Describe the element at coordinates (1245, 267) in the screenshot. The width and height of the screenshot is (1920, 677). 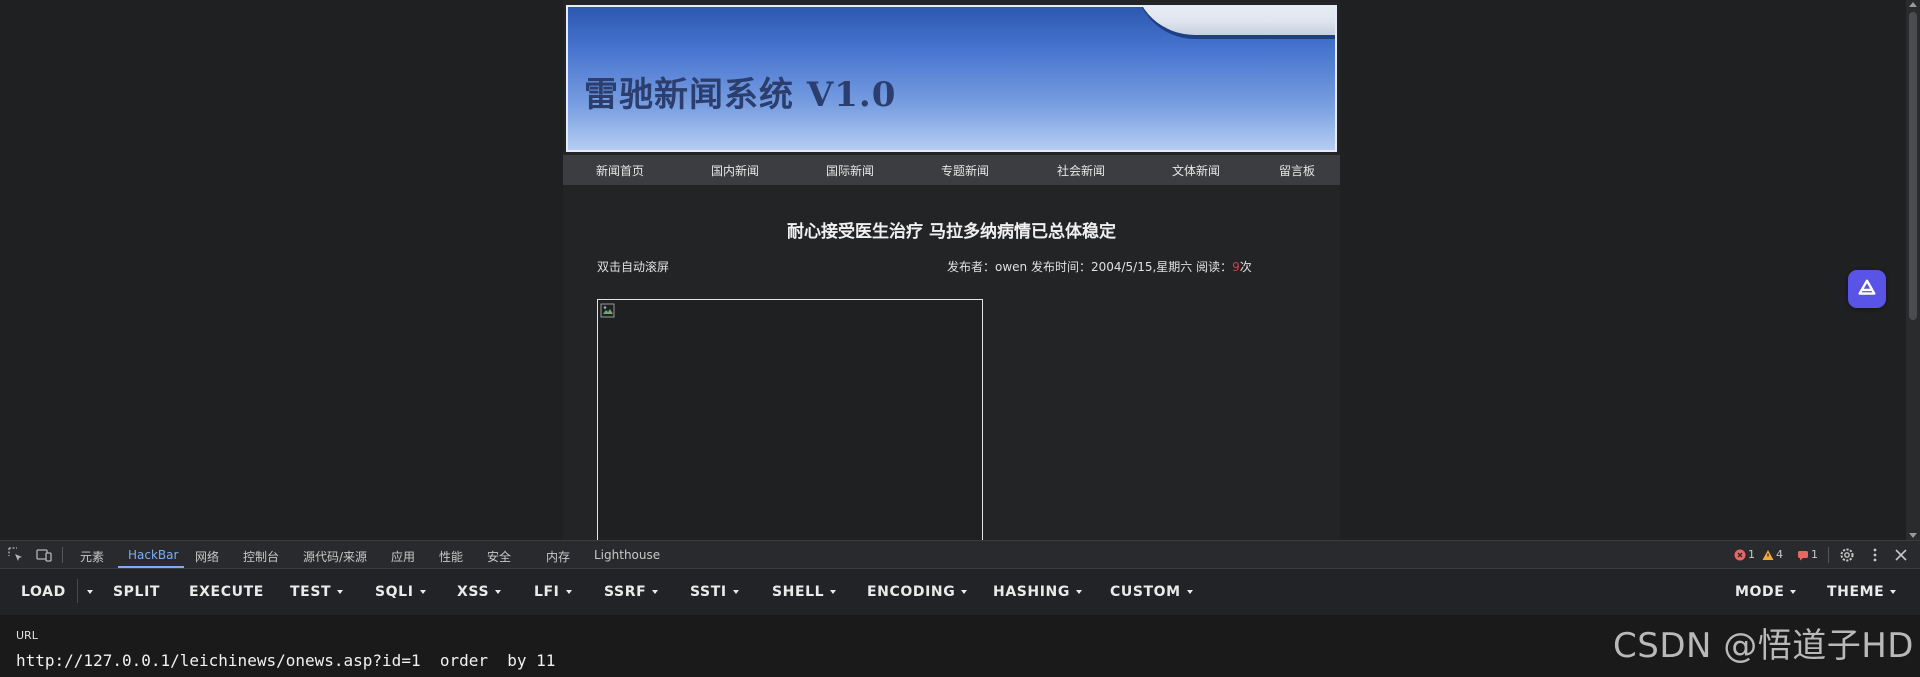
I see `read-count-suffix: 次` at that location.